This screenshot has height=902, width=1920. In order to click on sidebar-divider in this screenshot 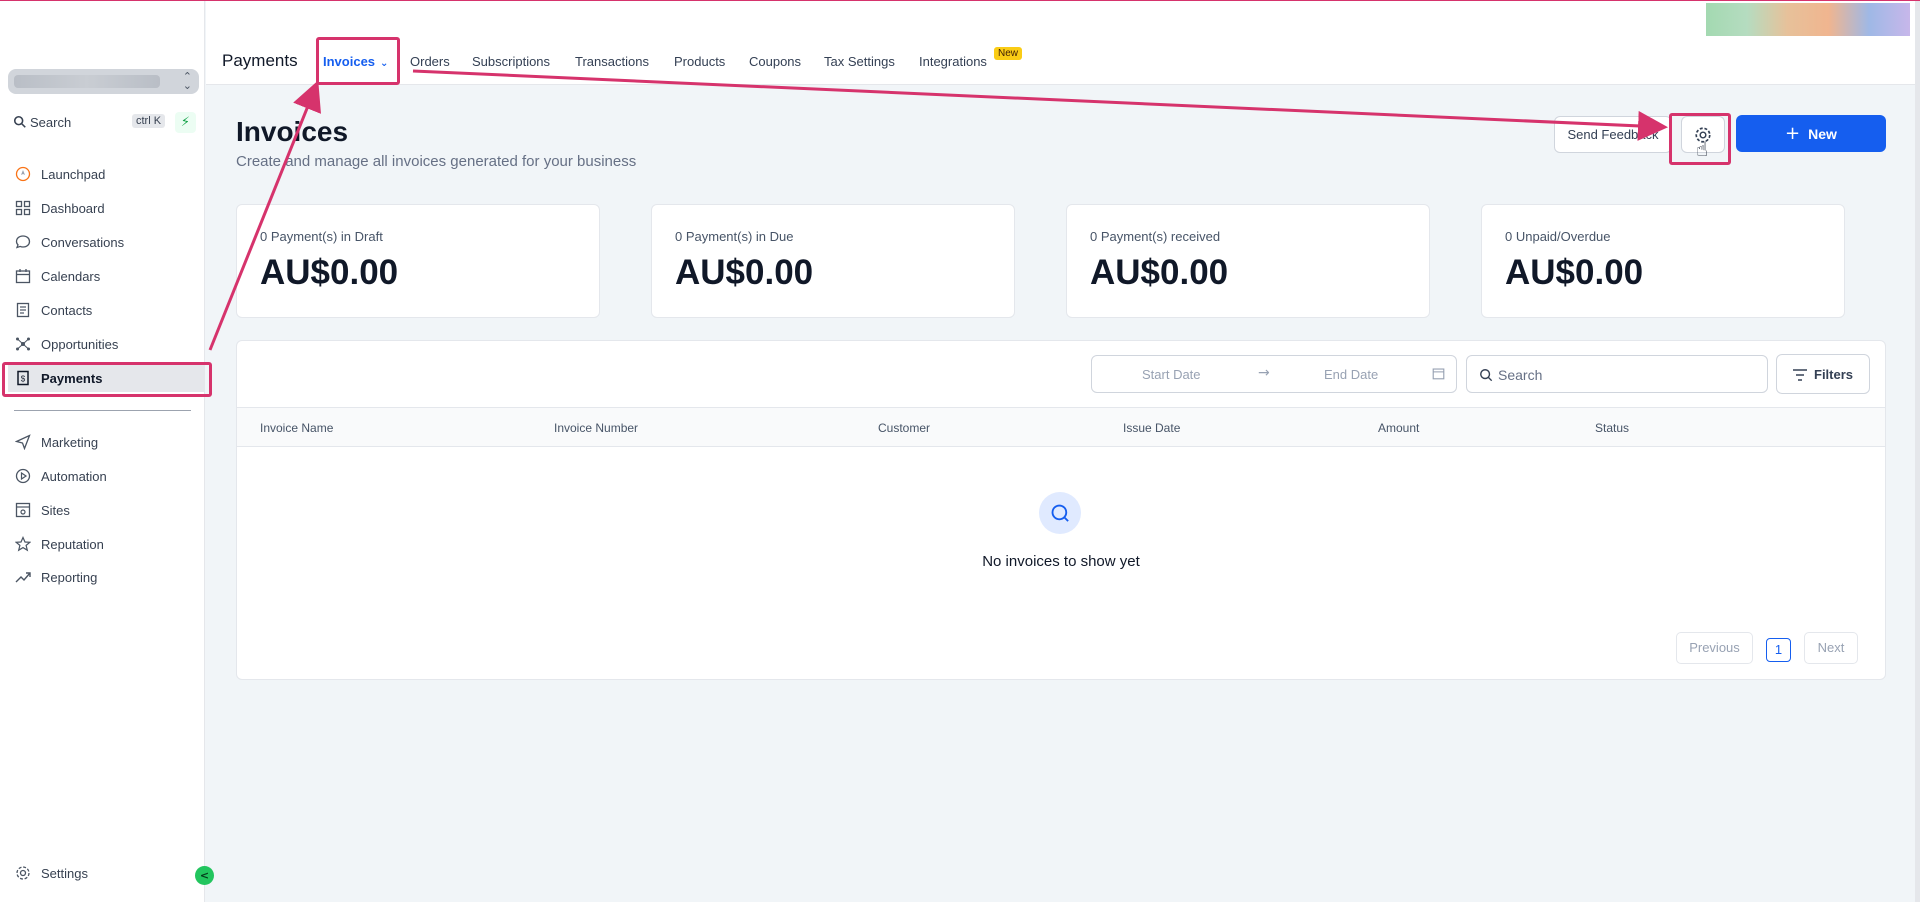, I will do `click(102, 410)`.